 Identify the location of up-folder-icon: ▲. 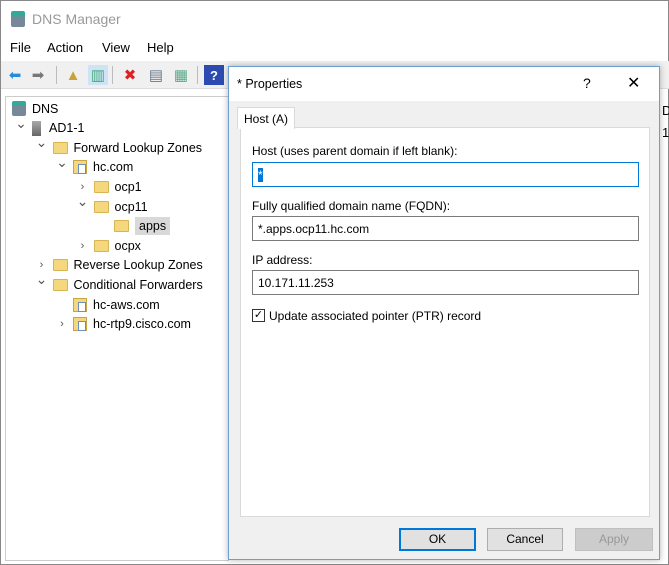
(73, 75).